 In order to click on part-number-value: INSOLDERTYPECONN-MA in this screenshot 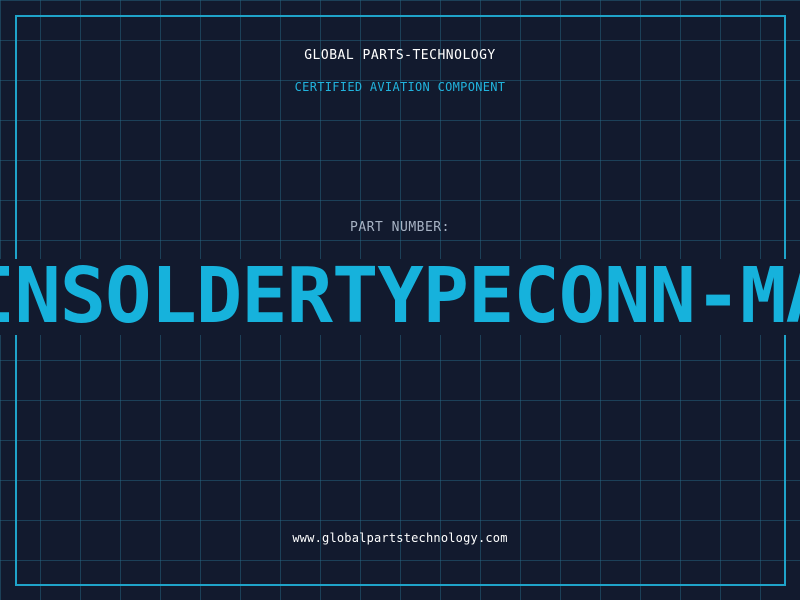, I will do `click(400, 297)`.